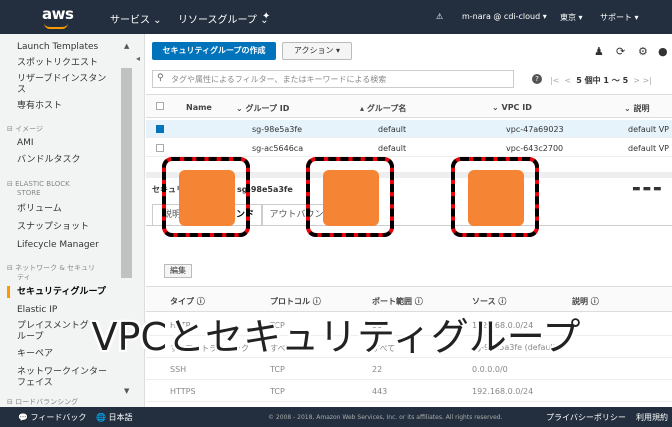 This screenshot has width=672, height=427. Describe the element at coordinates (568, 80) in the screenshot. I see `prev-page-icon: <` at that location.